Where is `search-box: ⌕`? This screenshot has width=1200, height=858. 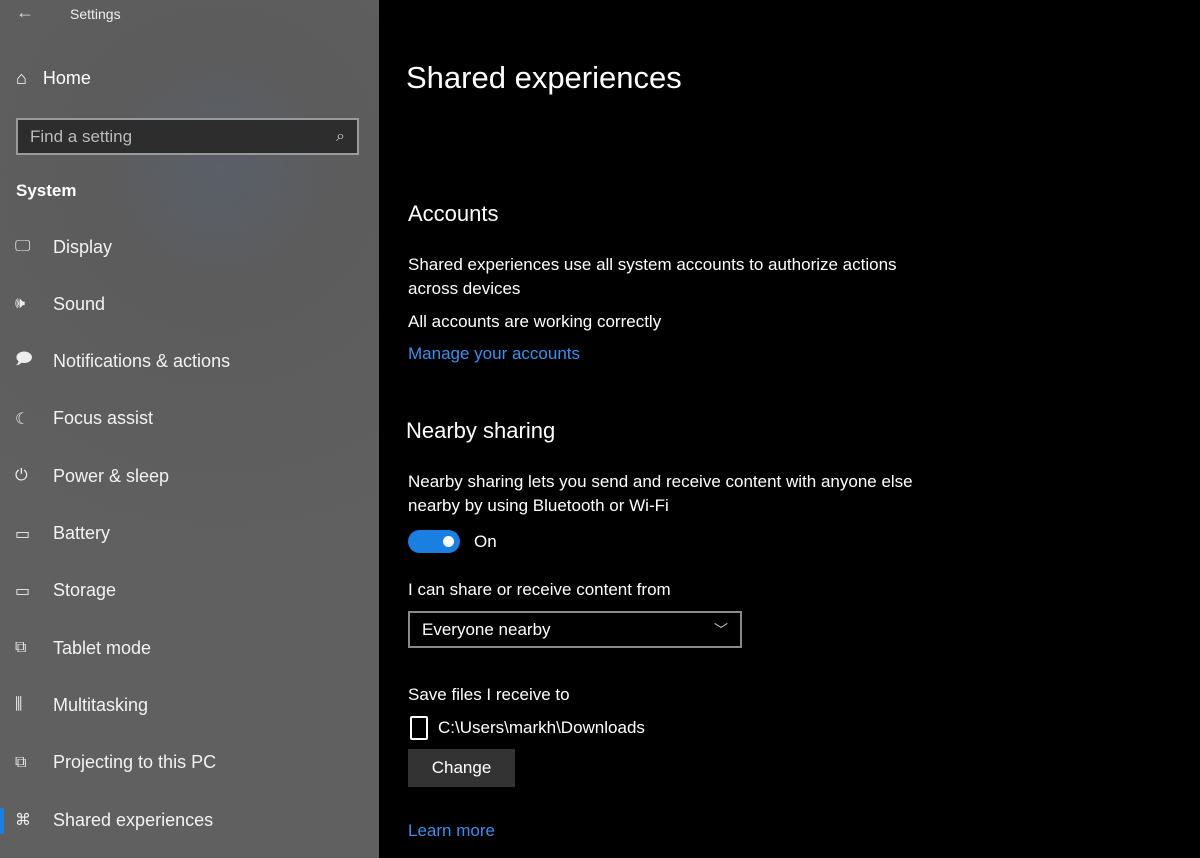
search-box: ⌕ is located at coordinates (187, 136).